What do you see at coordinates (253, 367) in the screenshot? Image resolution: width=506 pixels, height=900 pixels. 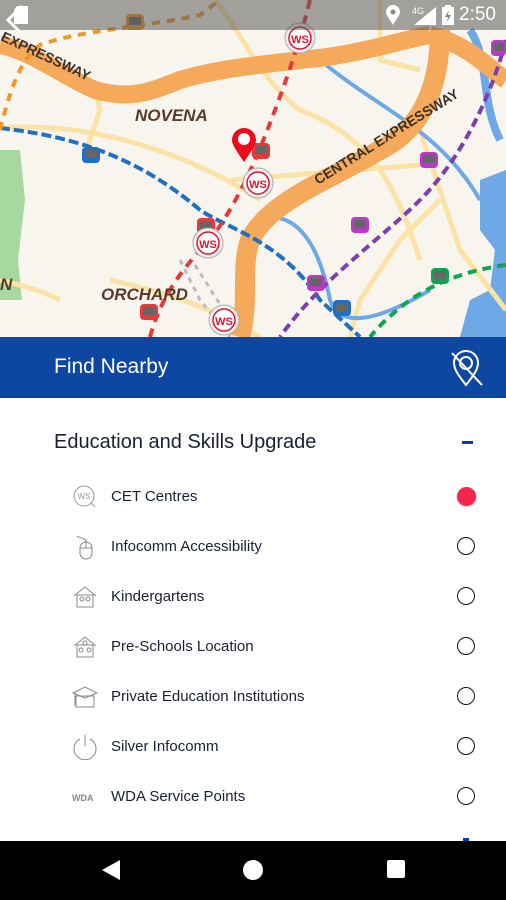 I see `find-nearby-header: Find Nearby` at bounding box center [253, 367].